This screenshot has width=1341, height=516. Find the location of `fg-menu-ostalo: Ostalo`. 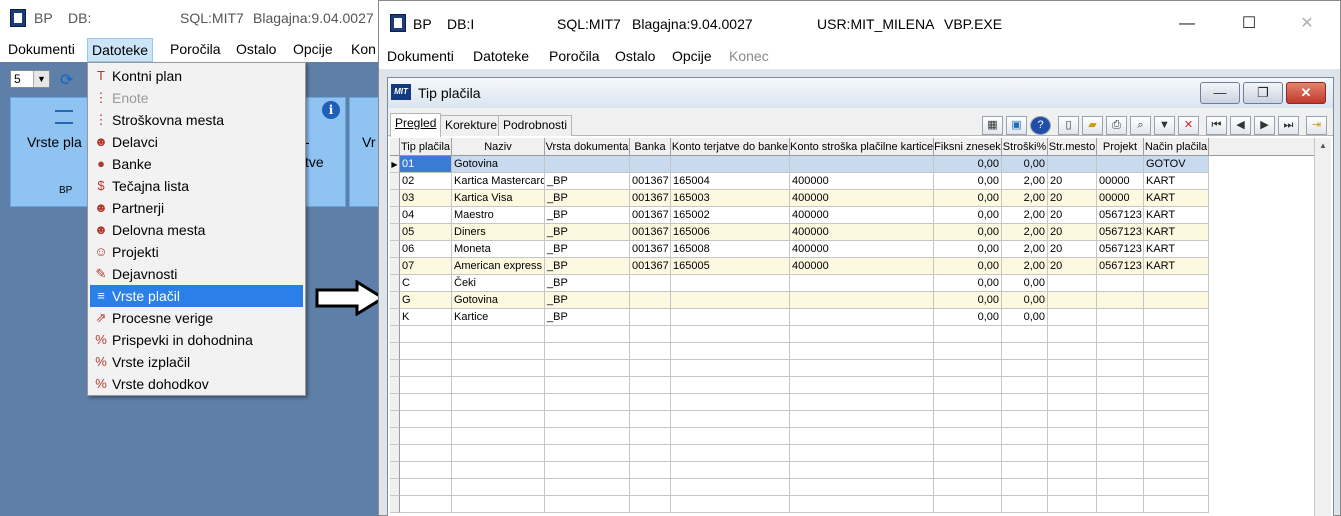

fg-menu-ostalo: Ostalo is located at coordinates (635, 56).